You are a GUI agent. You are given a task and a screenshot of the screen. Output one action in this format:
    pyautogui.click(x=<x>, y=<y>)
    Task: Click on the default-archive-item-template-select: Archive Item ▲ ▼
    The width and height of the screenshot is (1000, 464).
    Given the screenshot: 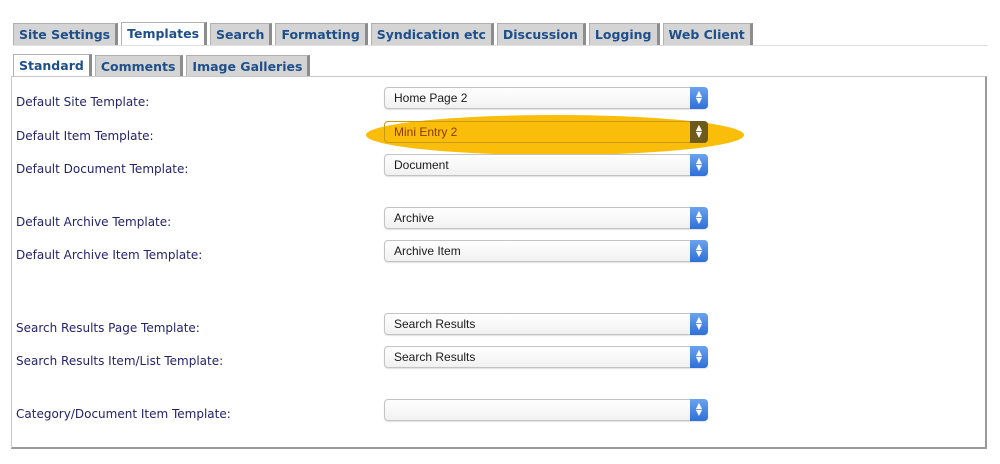 What is the action you would take?
    pyautogui.click(x=546, y=251)
    